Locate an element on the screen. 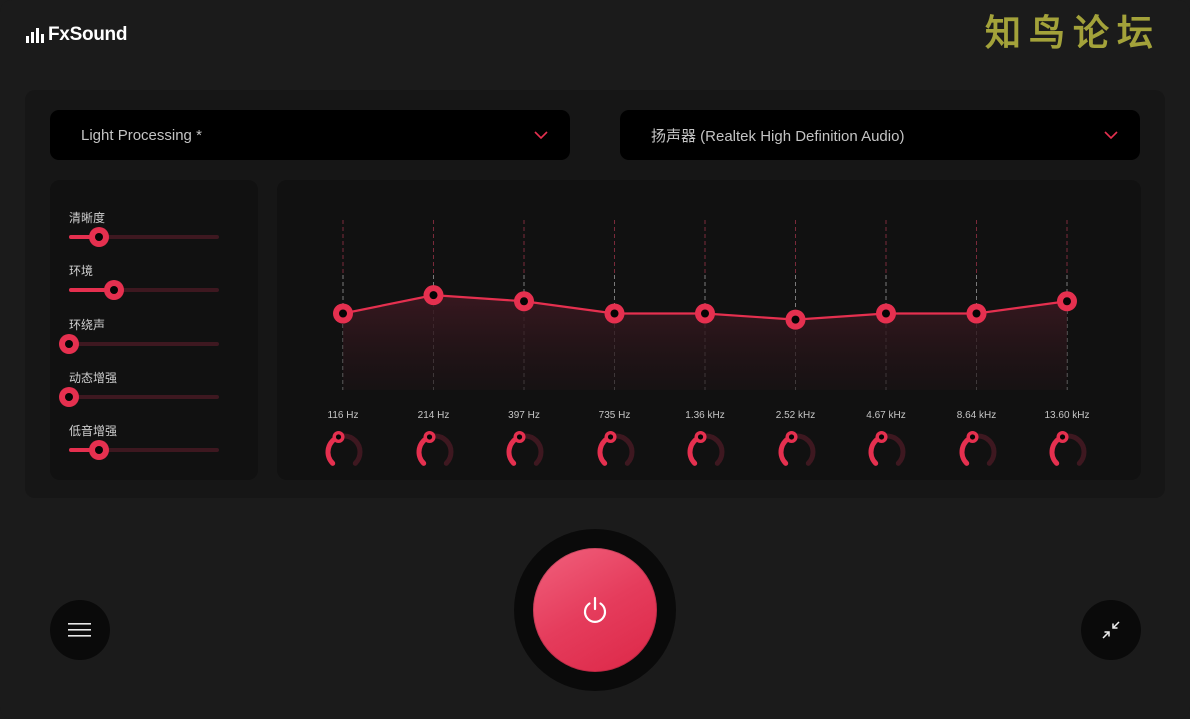 The height and width of the screenshot is (719, 1190). effect-bass-boost: 低音增强 is located at coordinates (144, 441).